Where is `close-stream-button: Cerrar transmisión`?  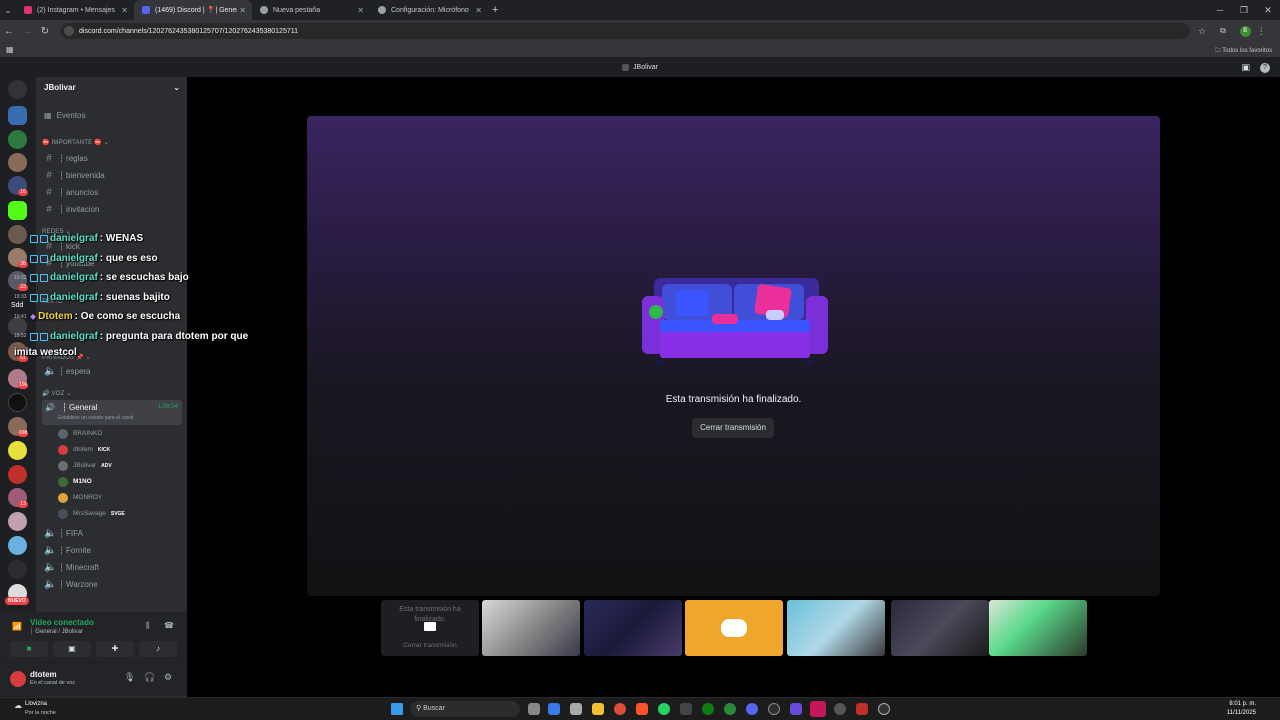
close-stream-button: Cerrar transmisión is located at coordinates (733, 428).